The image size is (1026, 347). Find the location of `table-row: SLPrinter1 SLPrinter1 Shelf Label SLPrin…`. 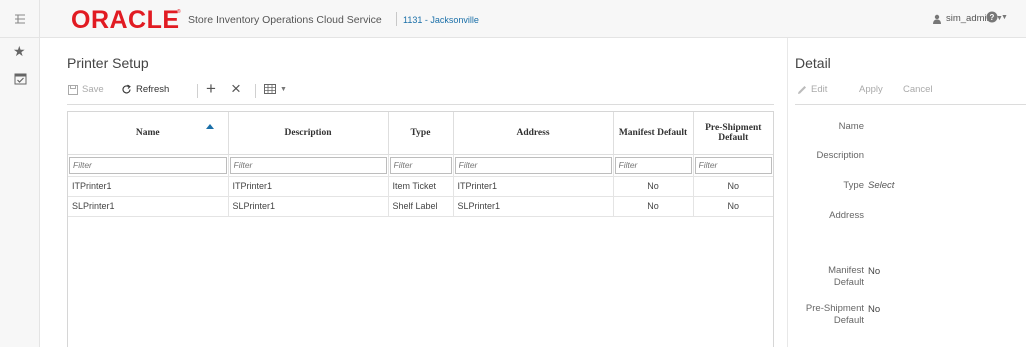

table-row: SLPrinter1 SLPrinter1 Shelf Label SLPrin… is located at coordinates (420, 206).